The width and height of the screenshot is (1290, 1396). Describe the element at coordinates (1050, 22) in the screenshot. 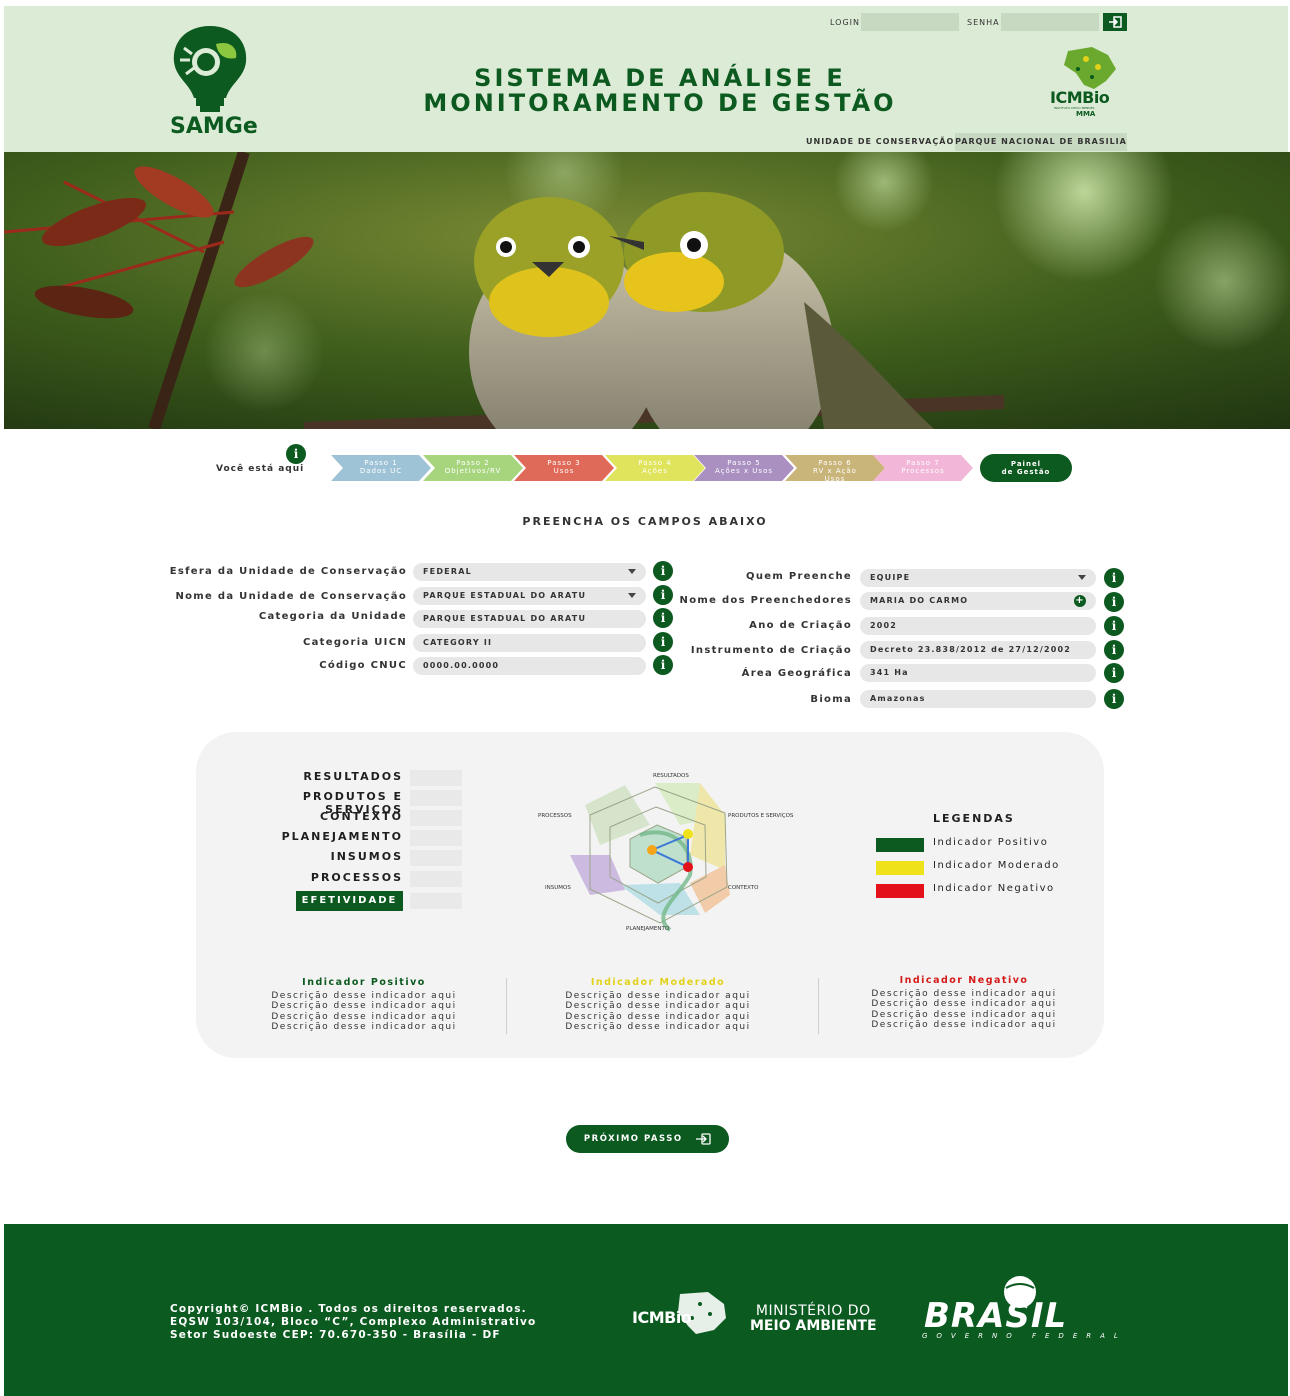

I see `senha-input` at that location.